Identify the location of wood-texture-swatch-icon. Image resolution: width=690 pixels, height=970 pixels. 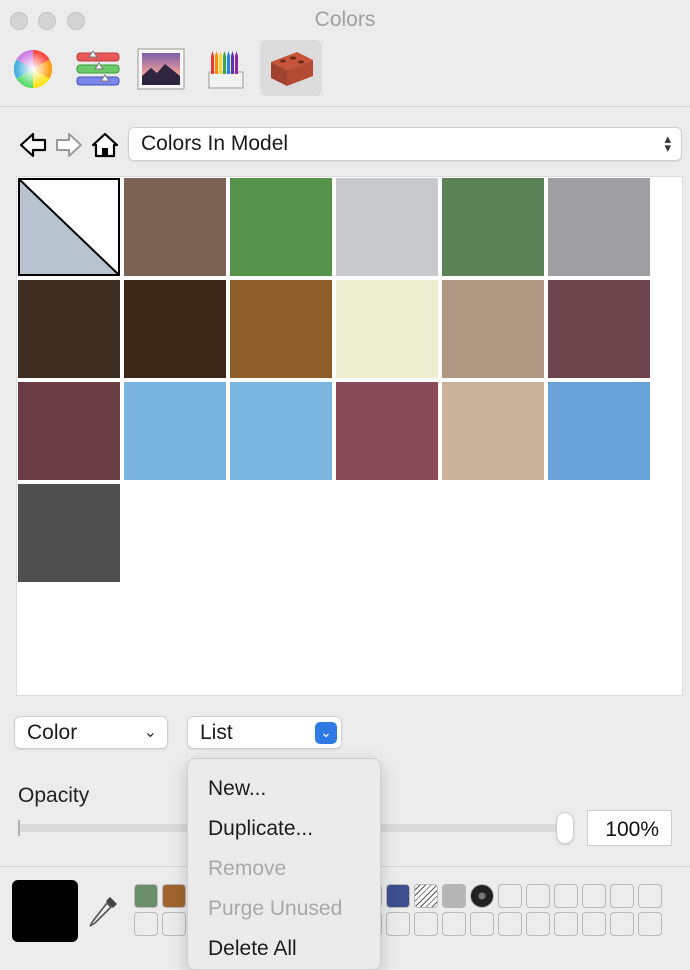
(174, 896).